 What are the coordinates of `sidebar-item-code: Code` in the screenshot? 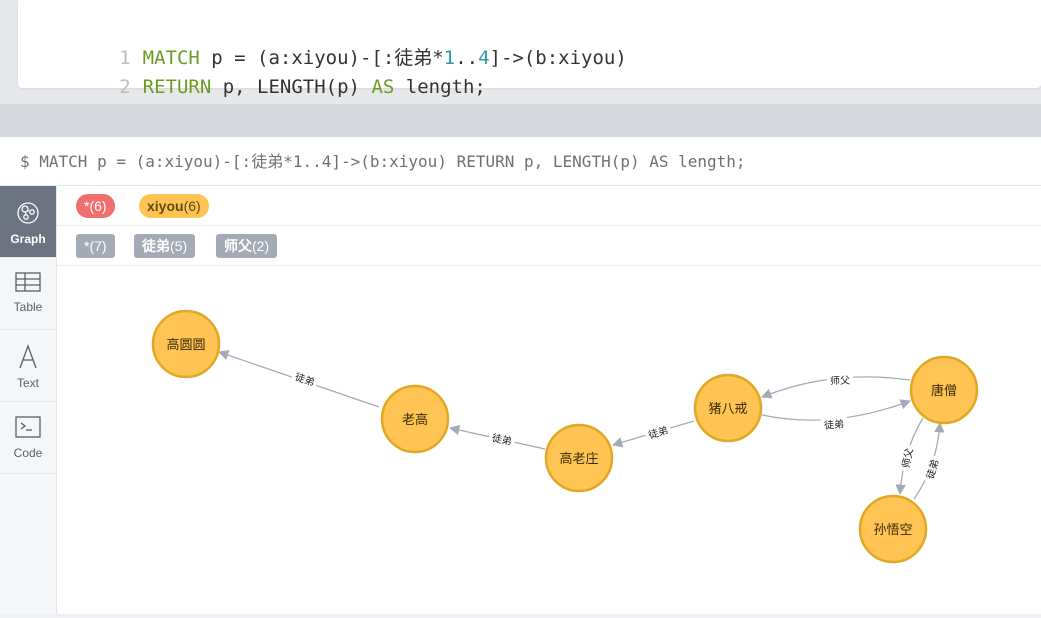 It's located at (28, 438).